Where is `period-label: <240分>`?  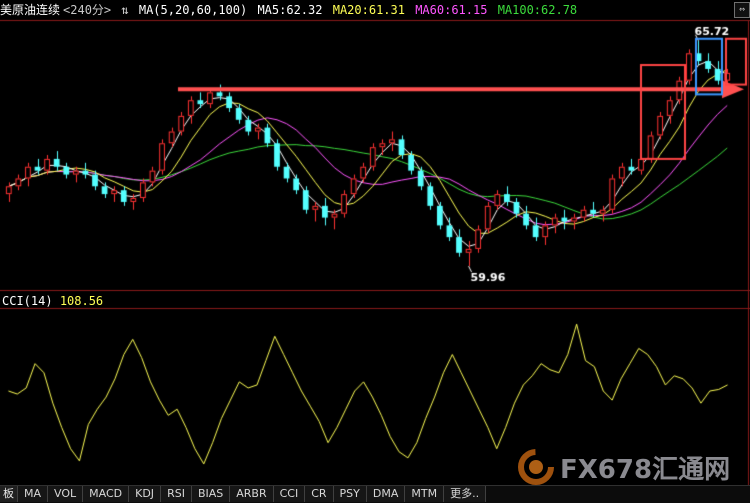
period-label: <240分> is located at coordinates (87, 10).